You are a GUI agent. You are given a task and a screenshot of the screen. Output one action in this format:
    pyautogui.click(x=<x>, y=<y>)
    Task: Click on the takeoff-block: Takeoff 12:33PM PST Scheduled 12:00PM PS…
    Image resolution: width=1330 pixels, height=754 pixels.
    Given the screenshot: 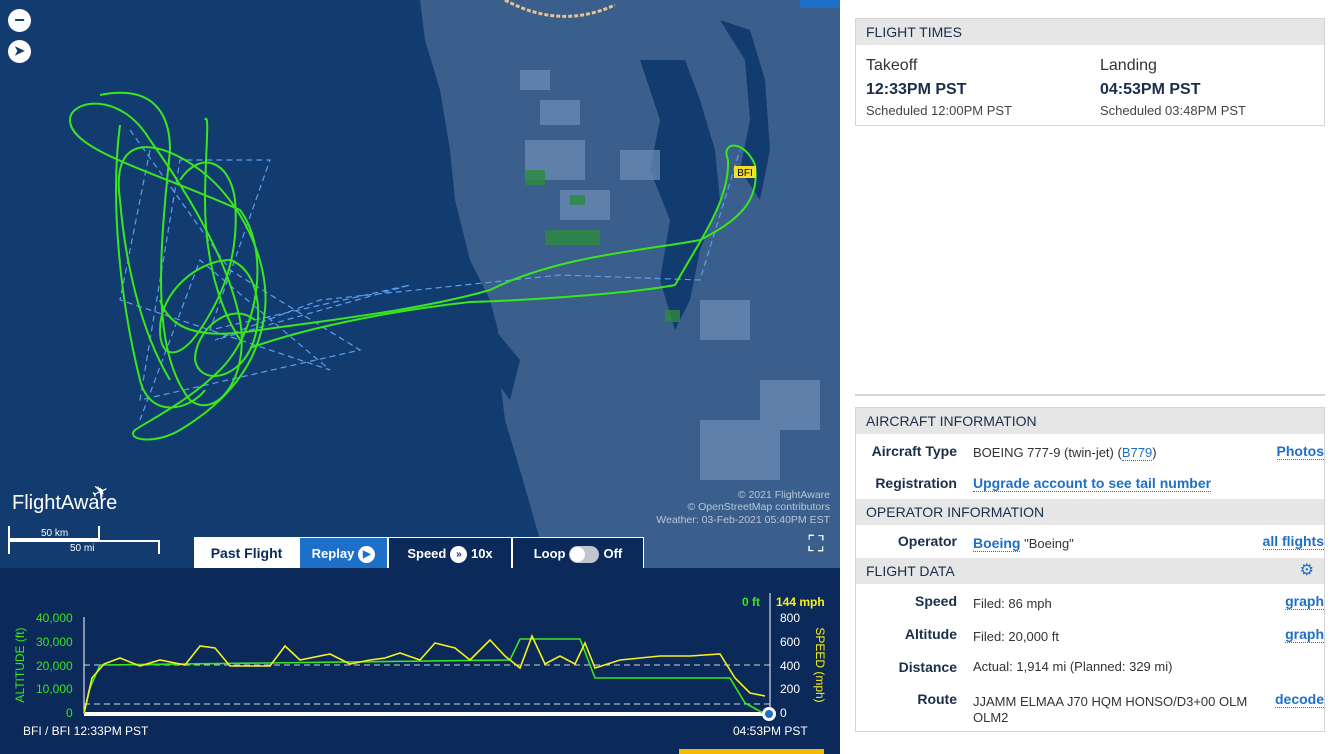 What is the action you would take?
    pyautogui.click(x=939, y=87)
    